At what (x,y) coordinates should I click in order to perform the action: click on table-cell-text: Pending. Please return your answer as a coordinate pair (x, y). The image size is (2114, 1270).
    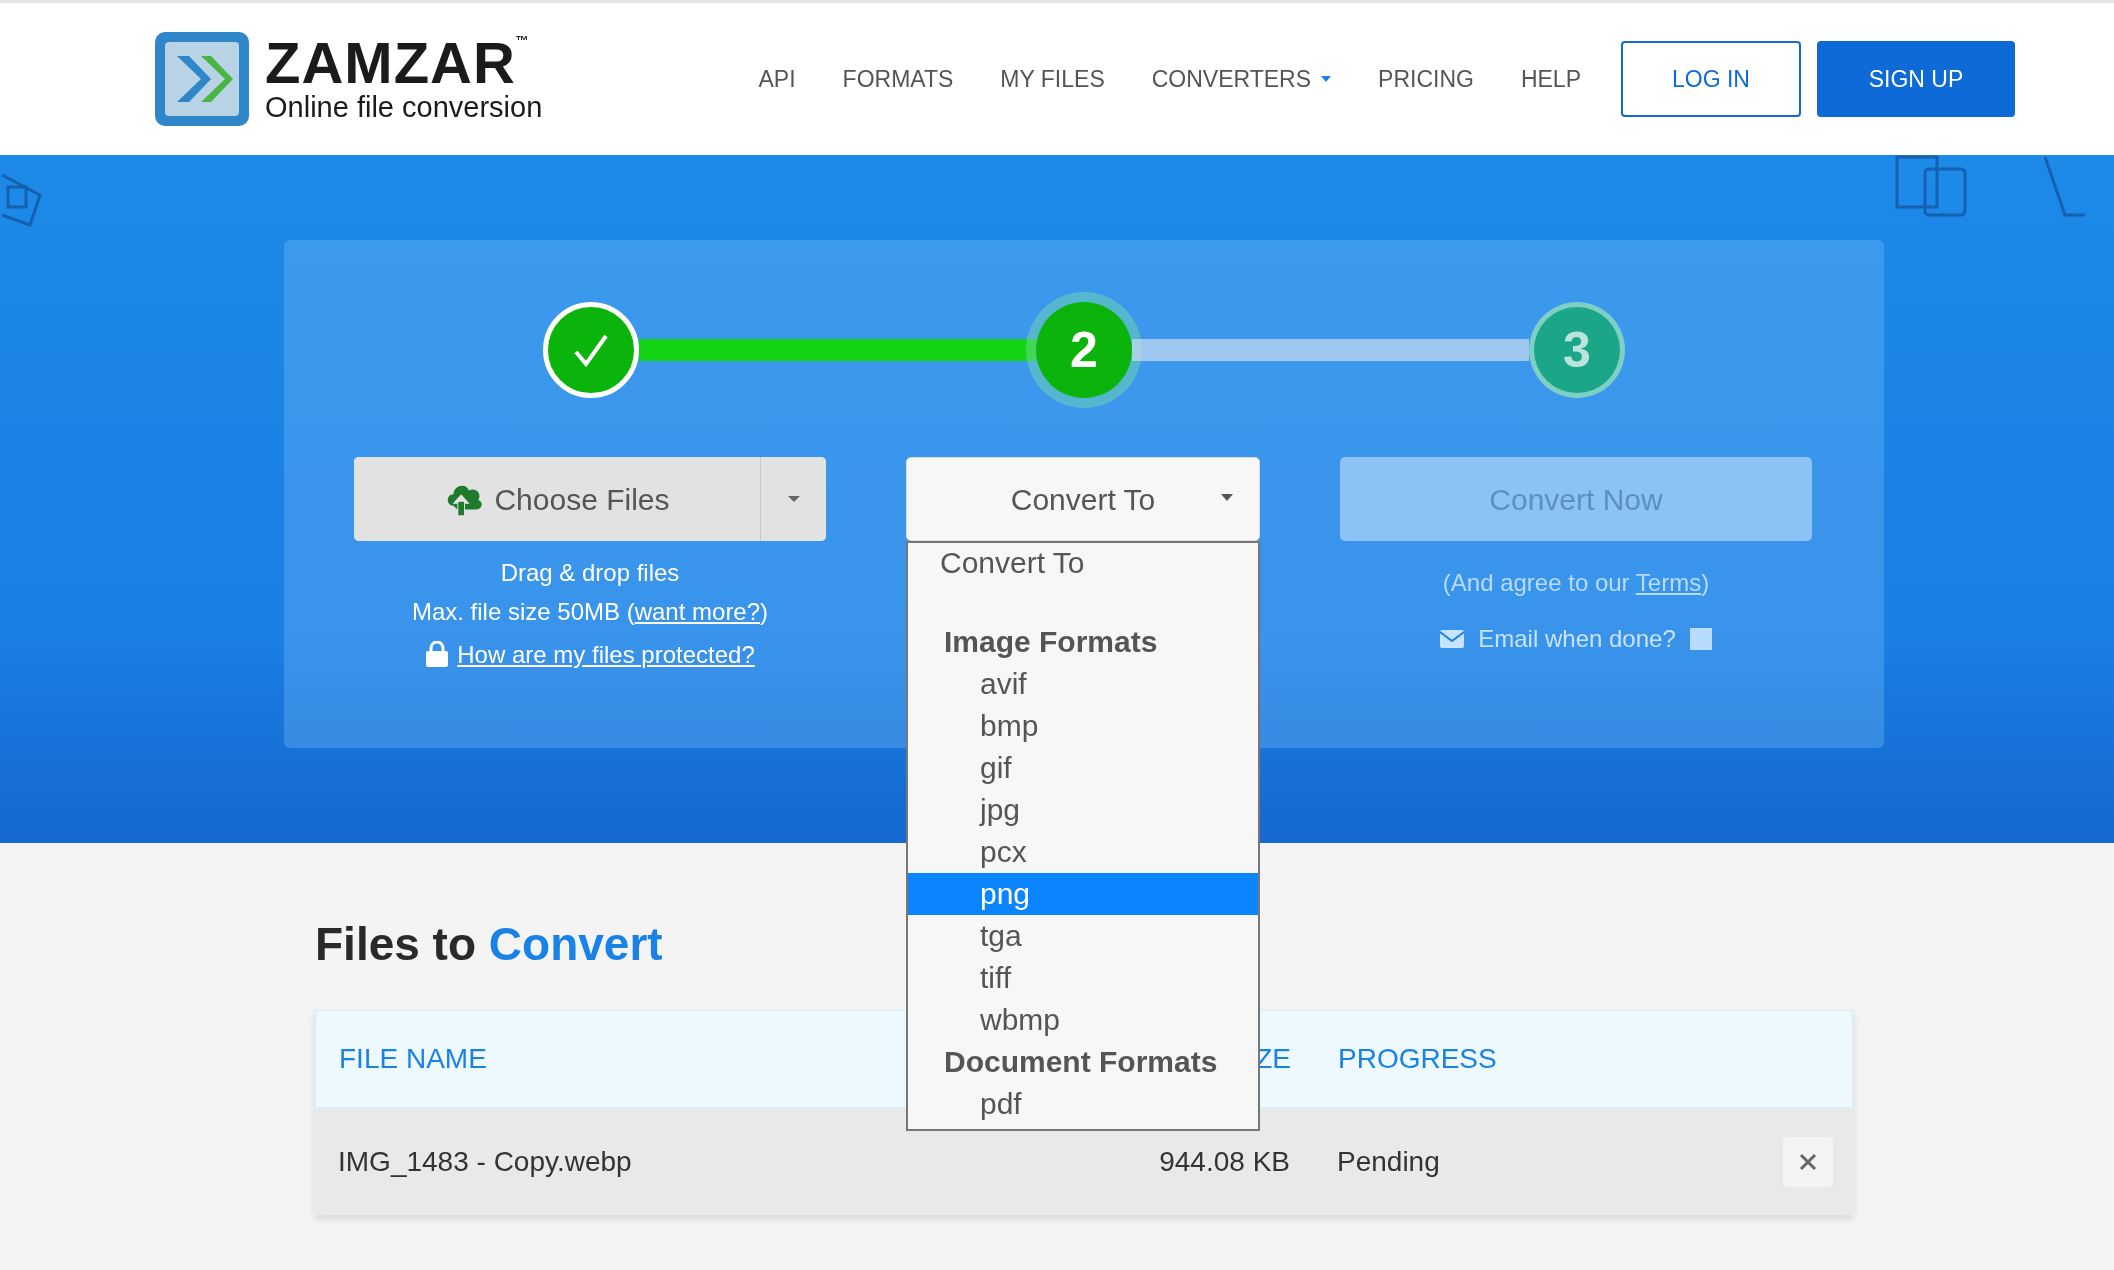
    Looking at the image, I should click on (1388, 1161).